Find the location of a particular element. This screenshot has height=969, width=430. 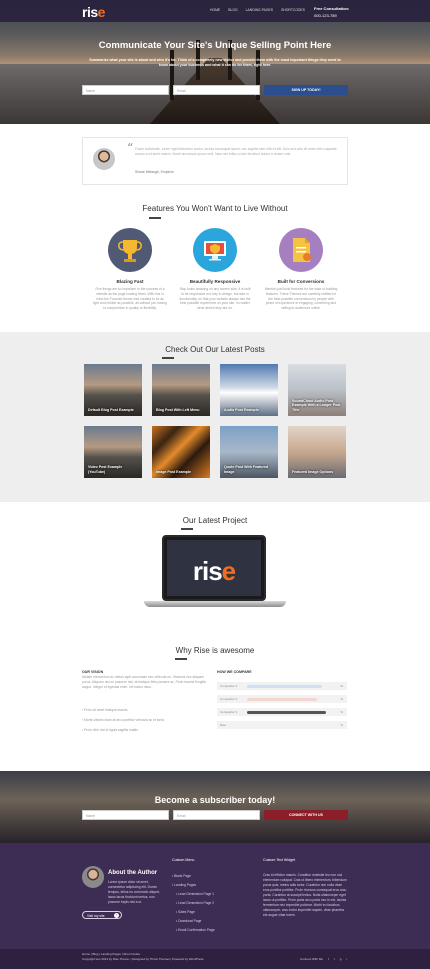

name-input: Name is located at coordinates (125, 90).